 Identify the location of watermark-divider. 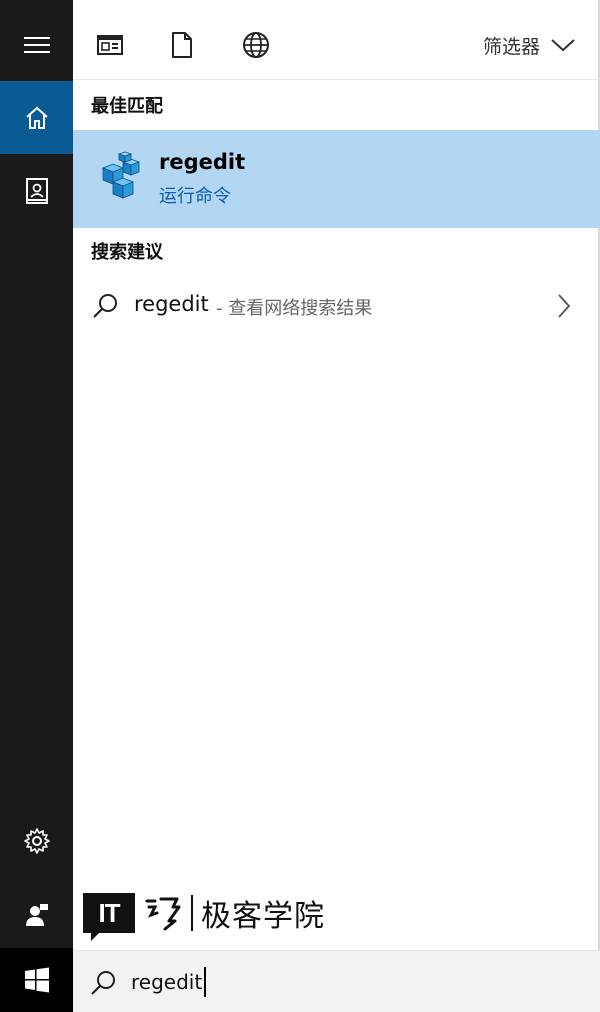
(192, 913).